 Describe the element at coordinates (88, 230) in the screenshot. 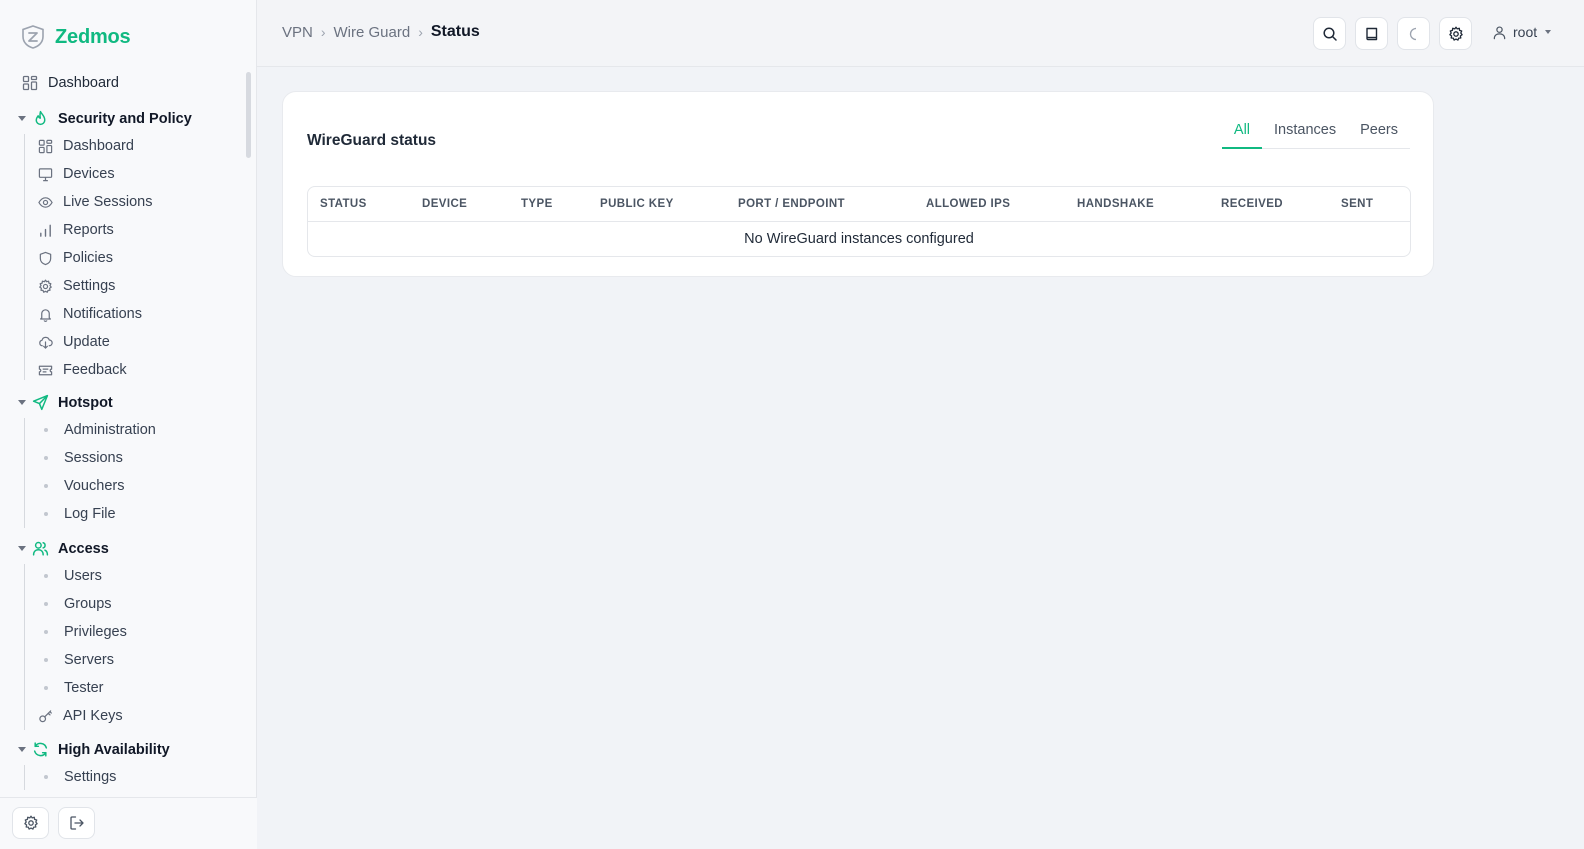

I see `sidebar-item-label: Reports` at that location.